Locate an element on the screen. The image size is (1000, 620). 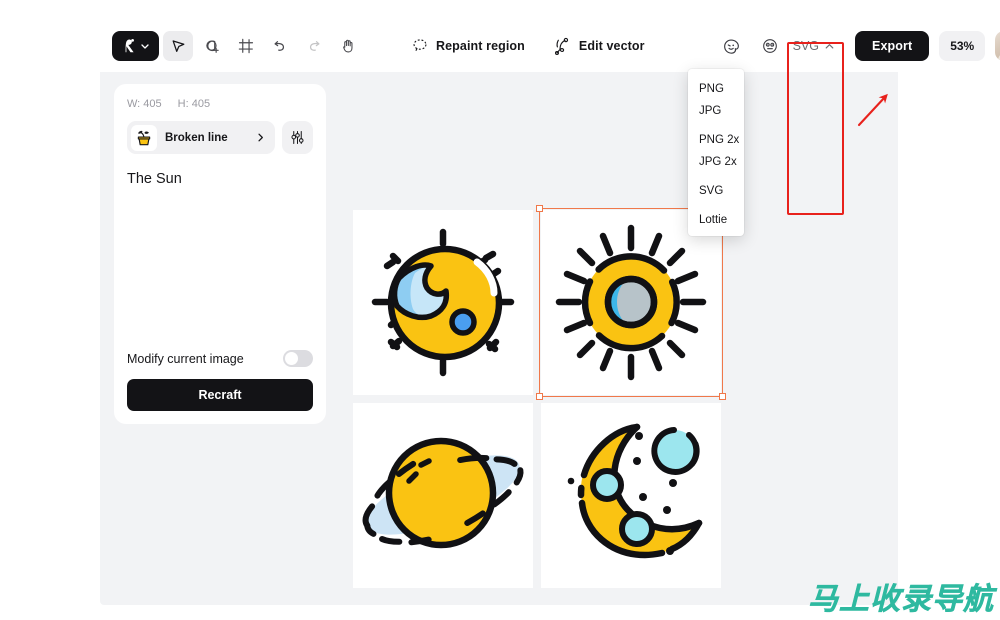
menu-item-jpg-2x: JPG 2x is located at coordinates (716, 162).